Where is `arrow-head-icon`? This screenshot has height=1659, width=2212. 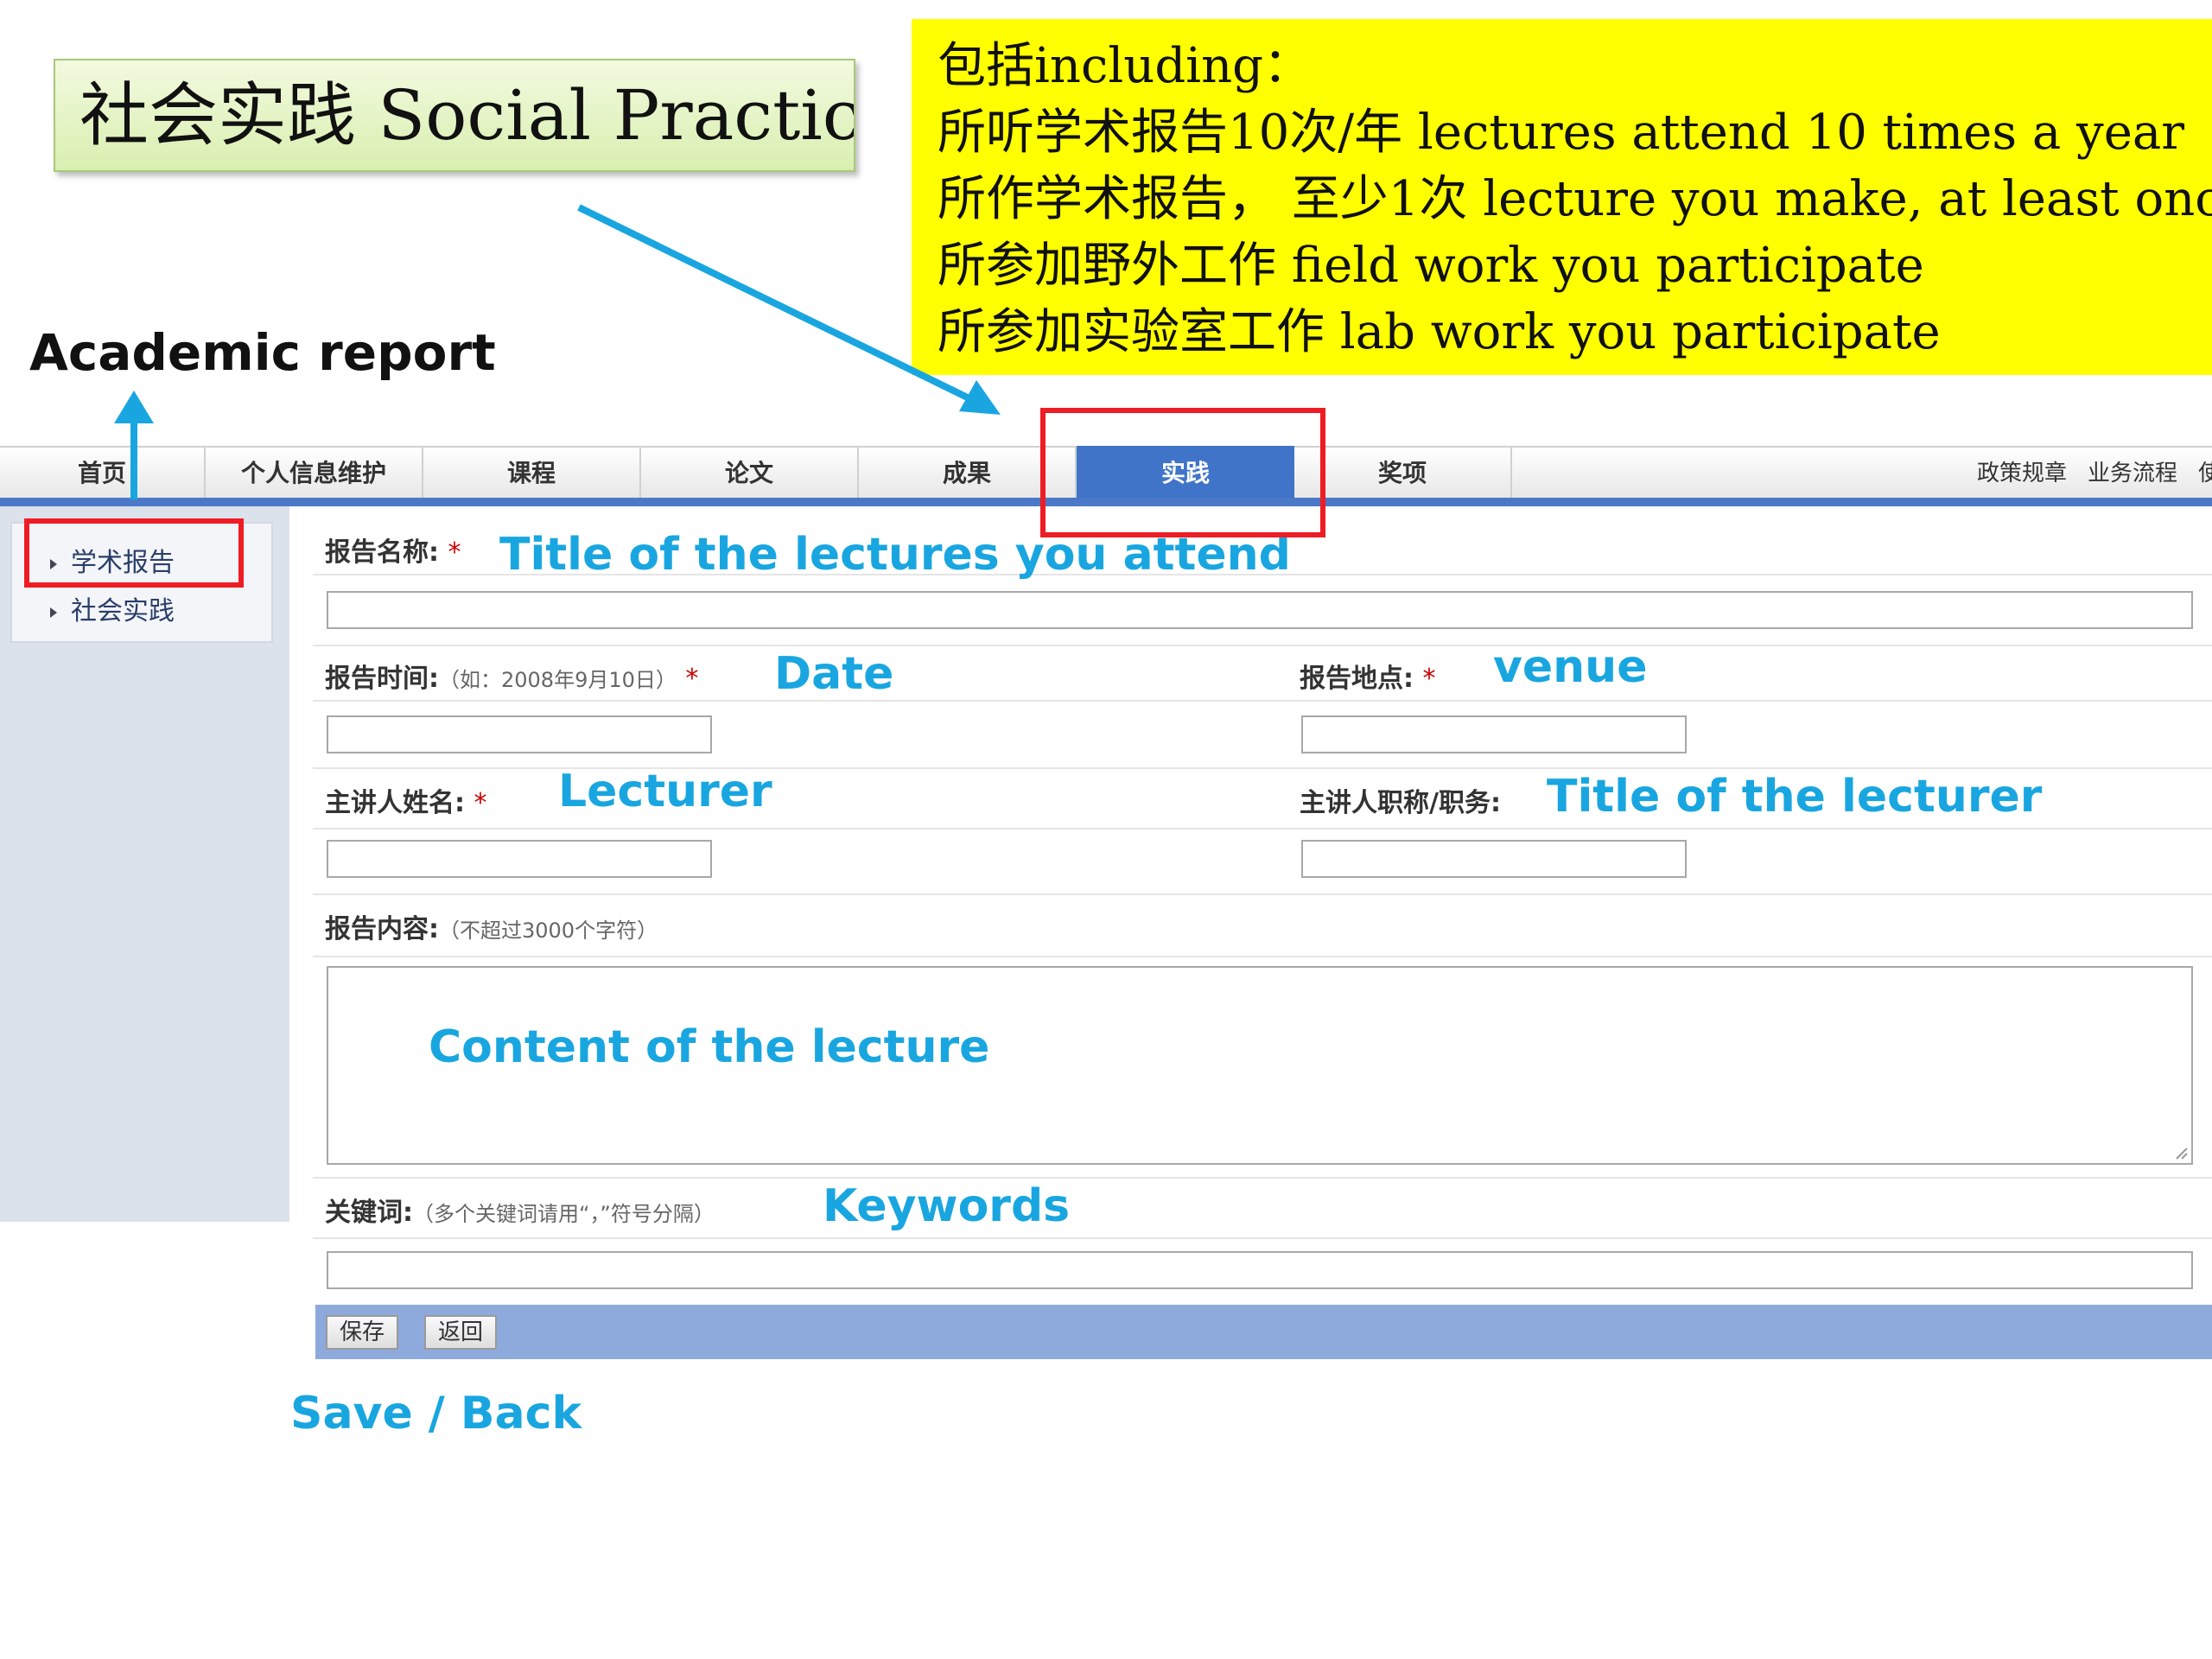
arrow-head-icon is located at coordinates (134, 407).